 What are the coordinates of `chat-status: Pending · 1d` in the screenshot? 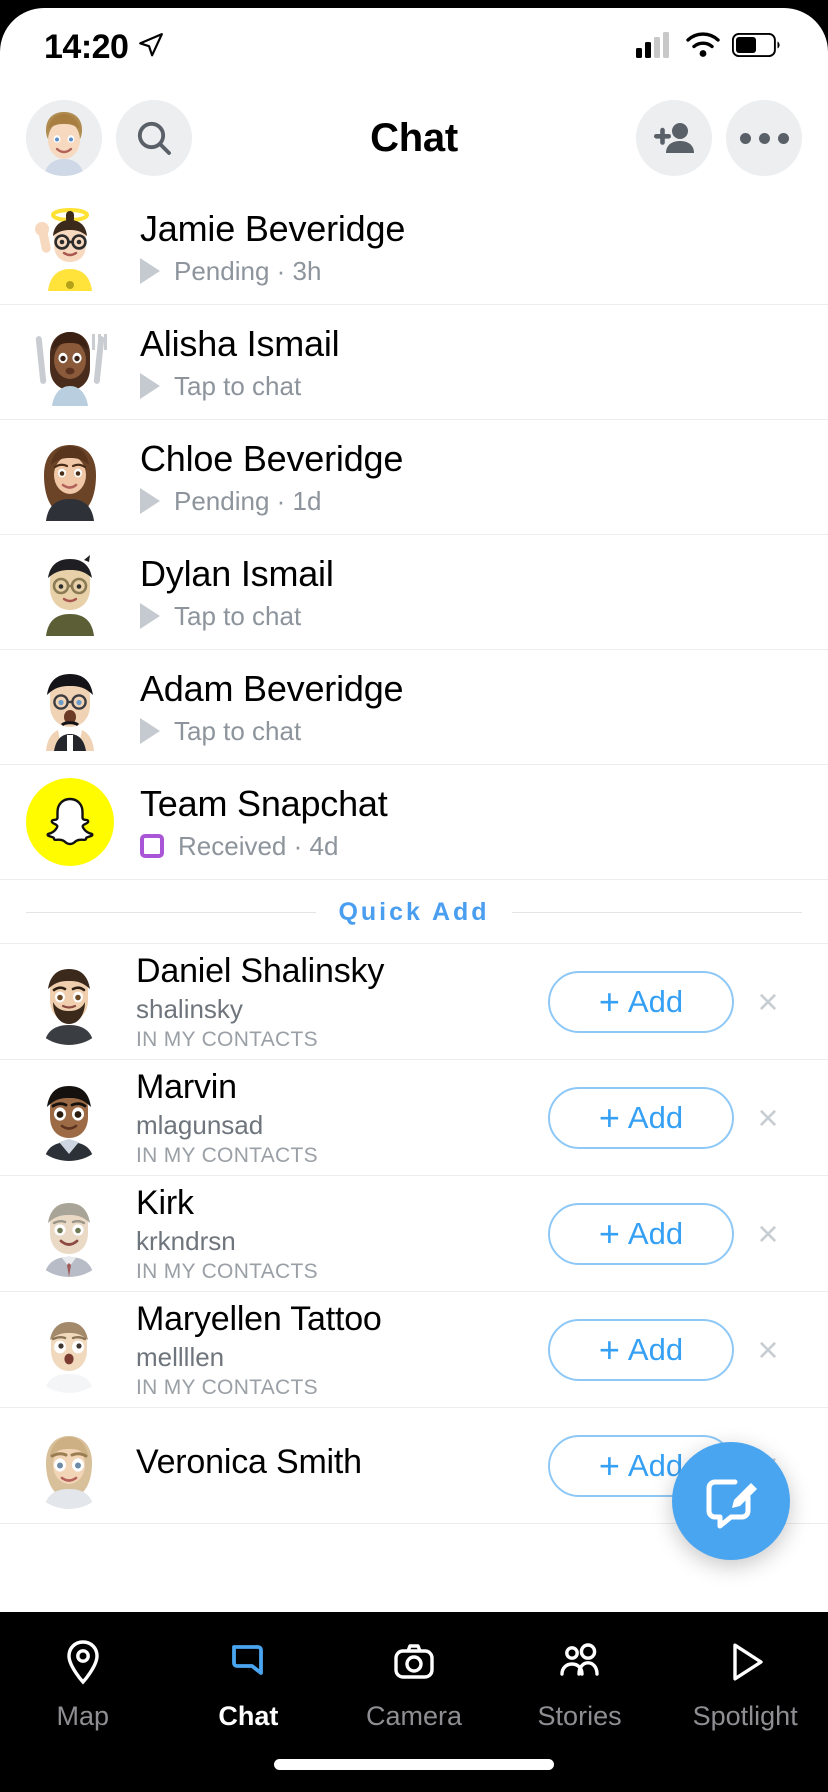 It's located at (271, 501).